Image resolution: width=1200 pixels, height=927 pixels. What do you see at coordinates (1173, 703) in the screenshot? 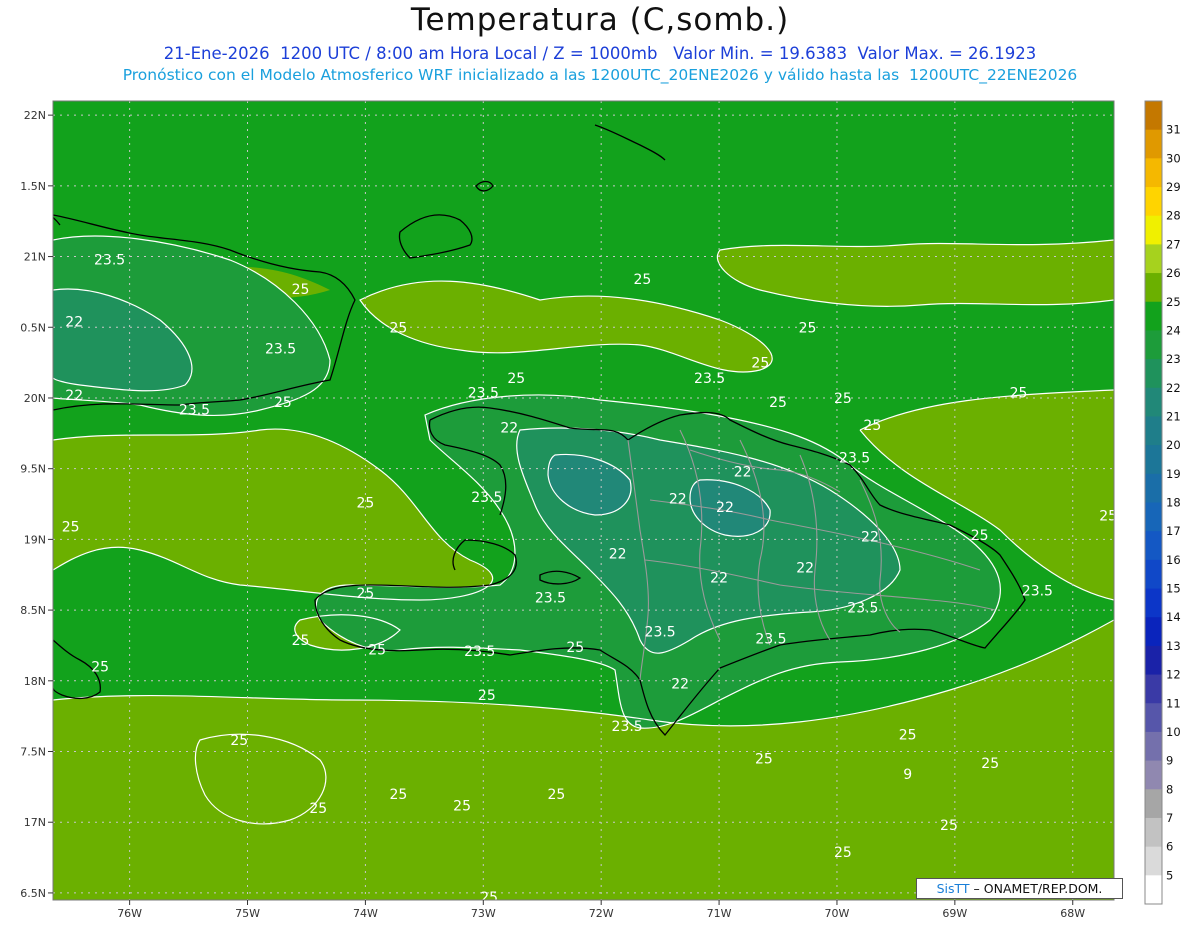
I see `colorbar-label: 11` at bounding box center [1173, 703].